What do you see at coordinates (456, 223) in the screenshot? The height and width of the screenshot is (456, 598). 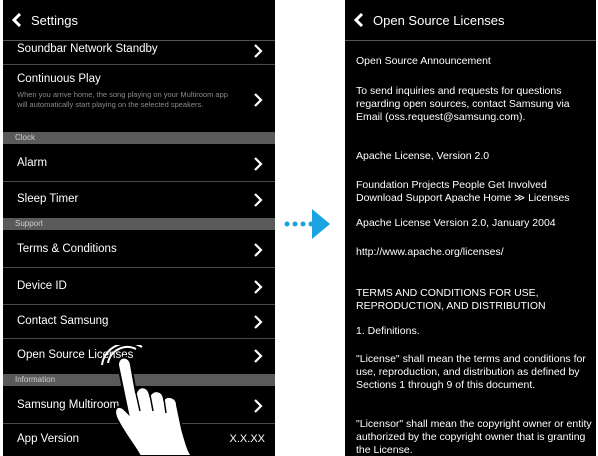 I see `license-paragraph: Apache License Version 2.0, January 2004` at bounding box center [456, 223].